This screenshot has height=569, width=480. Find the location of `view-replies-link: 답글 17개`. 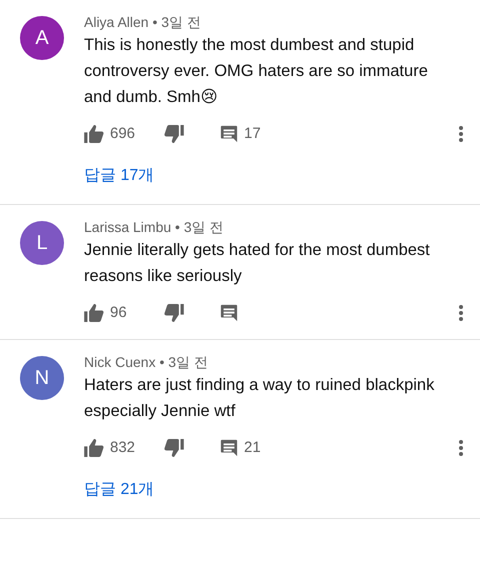

view-replies-link: 답글 17개 is located at coordinates (119, 176).